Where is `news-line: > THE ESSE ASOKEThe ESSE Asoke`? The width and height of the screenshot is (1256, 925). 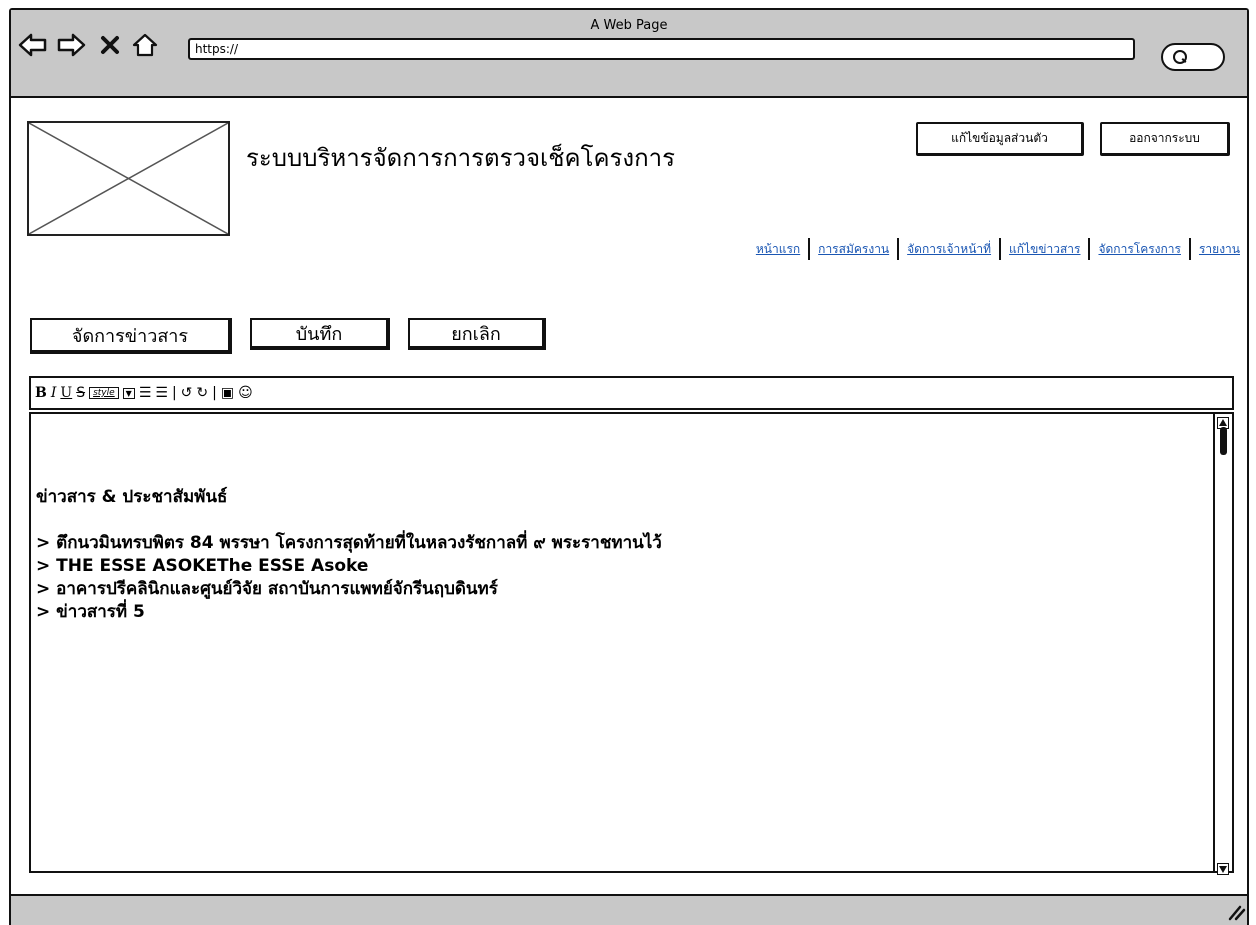 news-line: > THE ESSE ASOKEThe ESSE Asoke is located at coordinates (202, 566).